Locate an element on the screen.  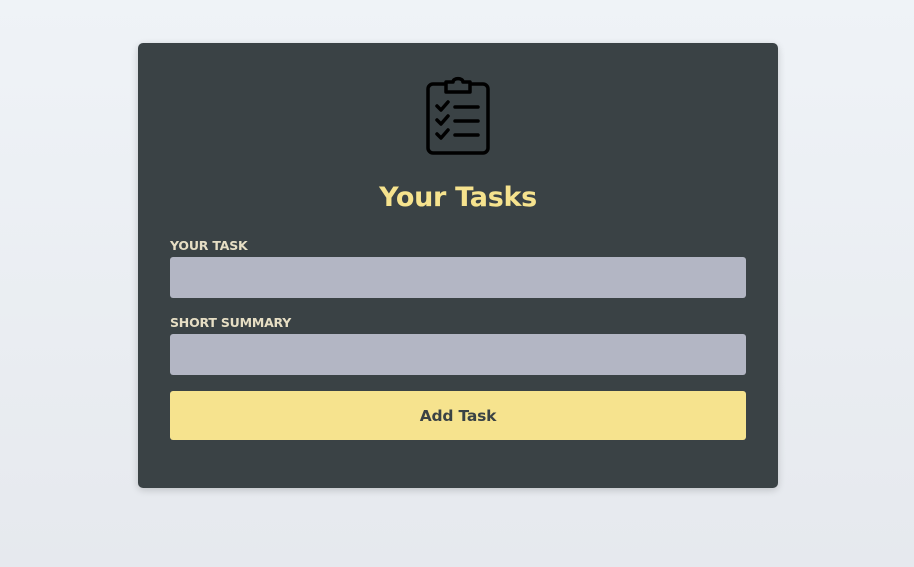
task-input is located at coordinates (458, 277).